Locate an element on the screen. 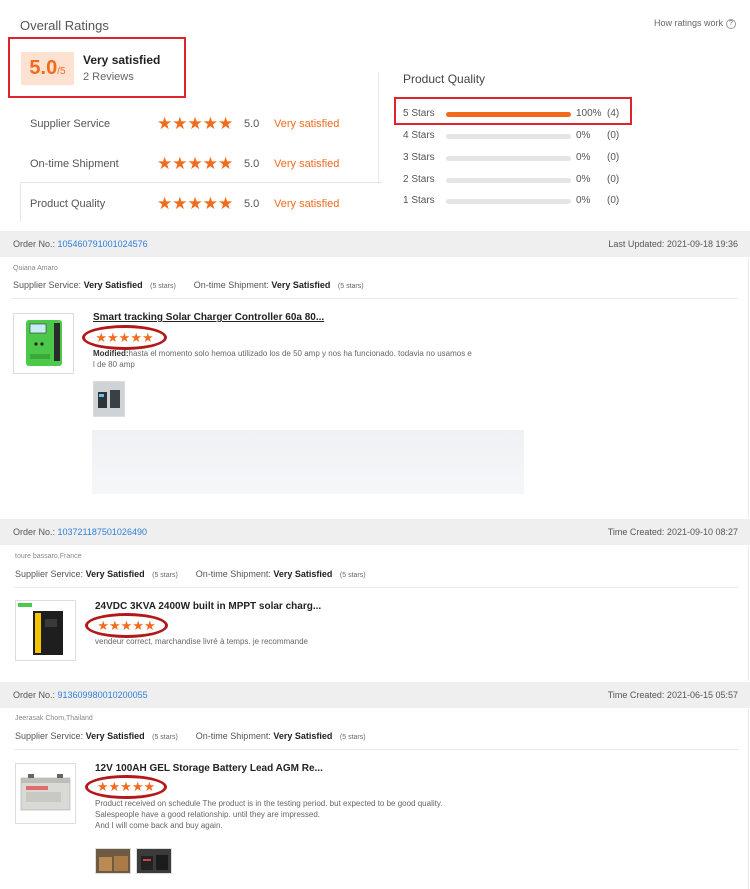 The height and width of the screenshot is (889, 750). star-level-label: 1 Stars is located at coordinates (419, 200).